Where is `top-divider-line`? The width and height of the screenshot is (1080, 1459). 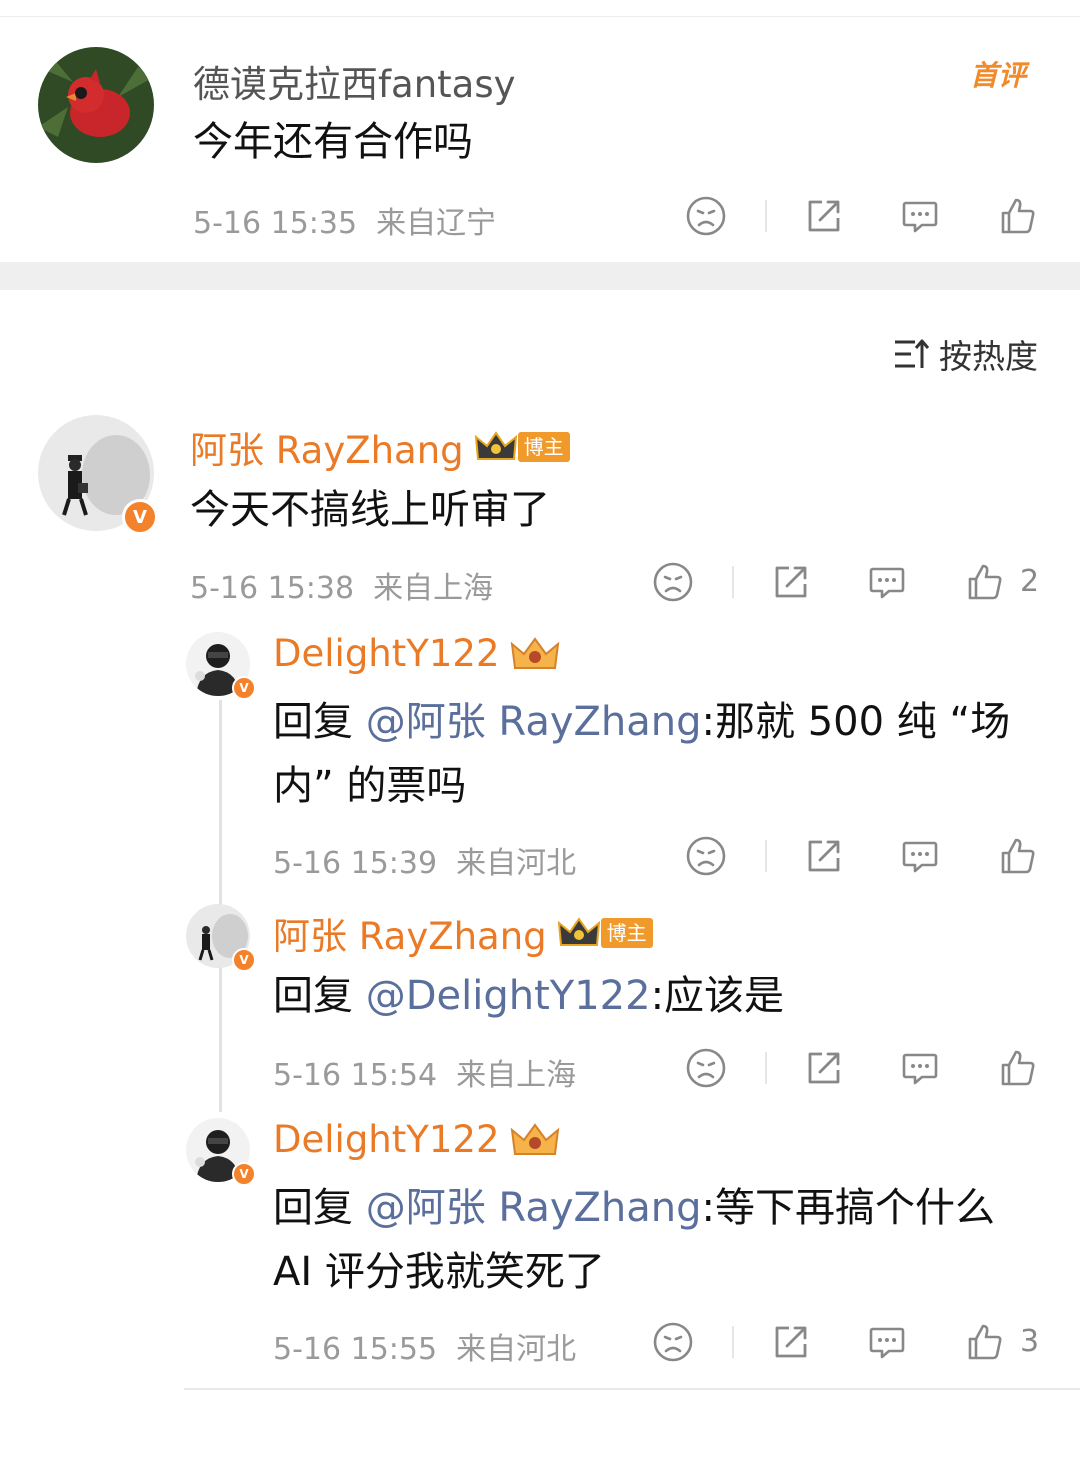
top-divider-line is located at coordinates (540, 16).